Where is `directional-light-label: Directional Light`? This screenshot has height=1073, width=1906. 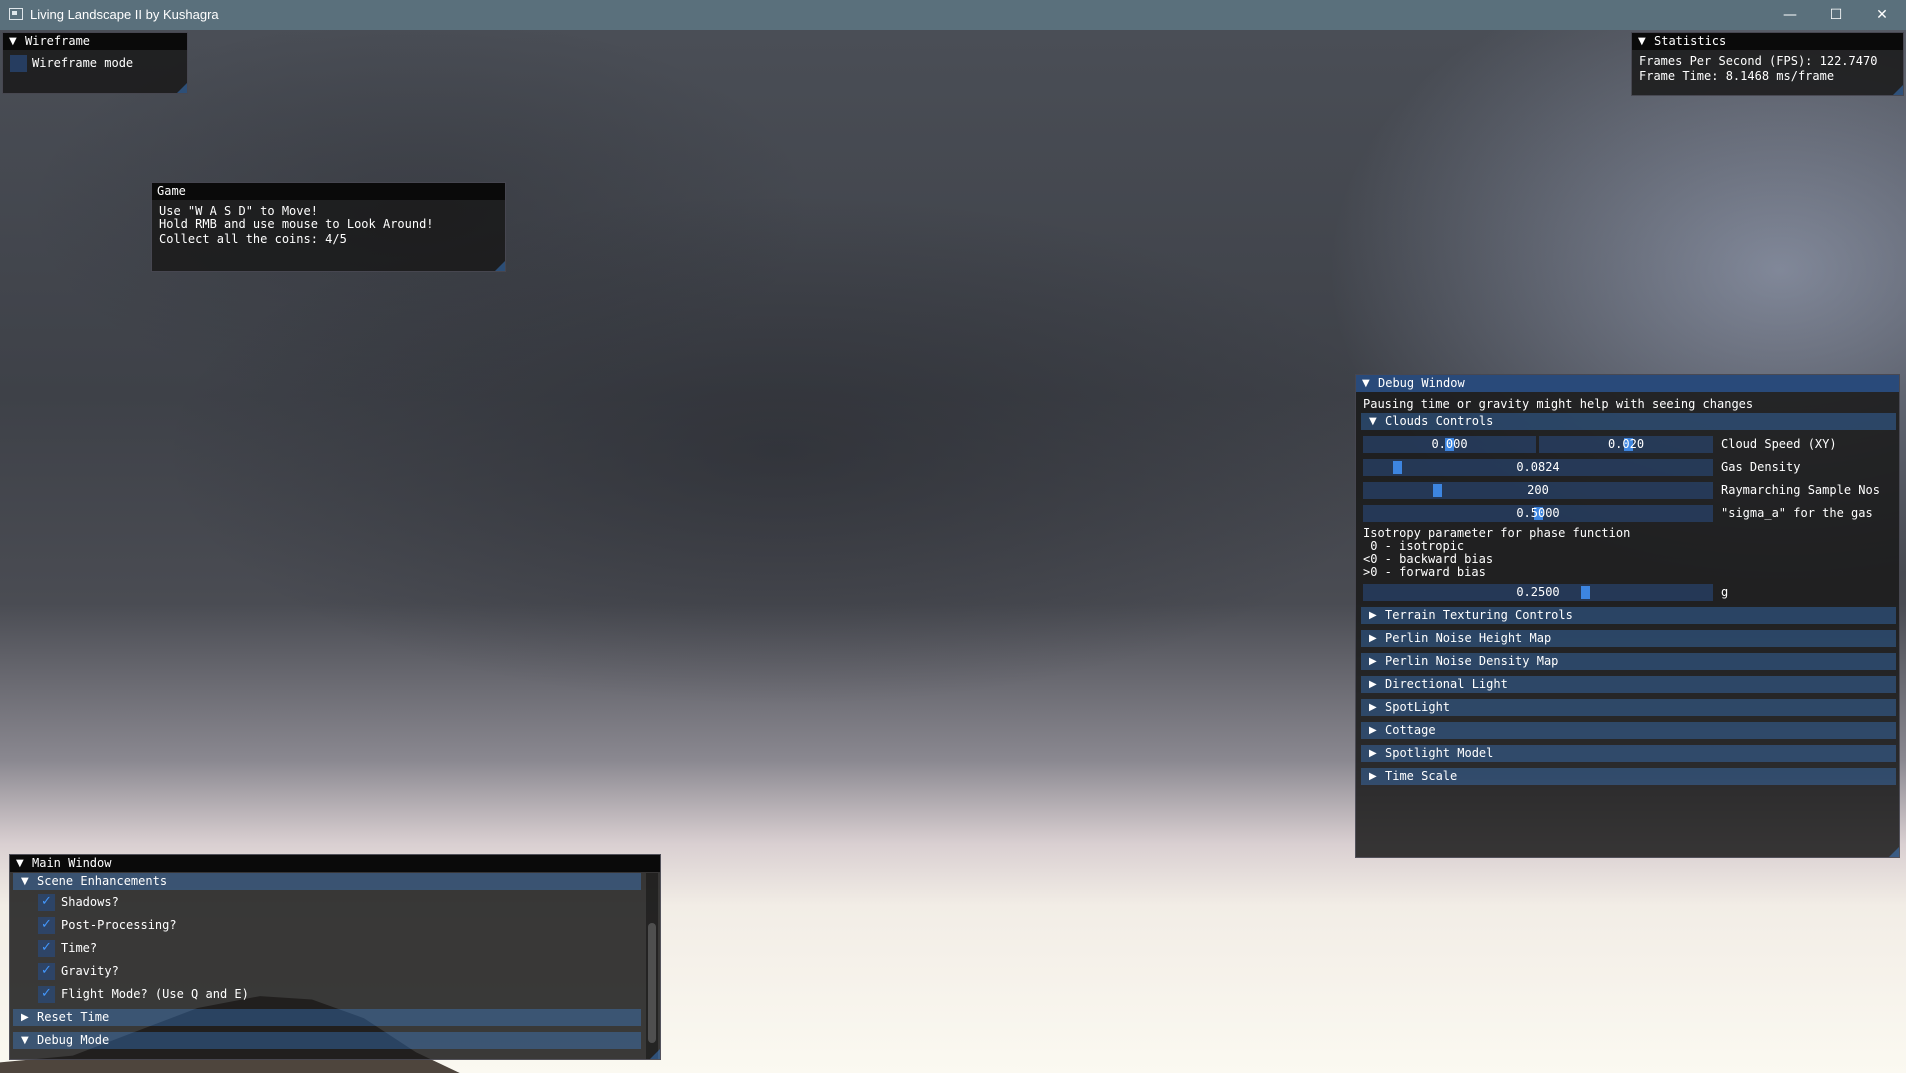
directional-light-label: Directional Light is located at coordinates (1446, 684).